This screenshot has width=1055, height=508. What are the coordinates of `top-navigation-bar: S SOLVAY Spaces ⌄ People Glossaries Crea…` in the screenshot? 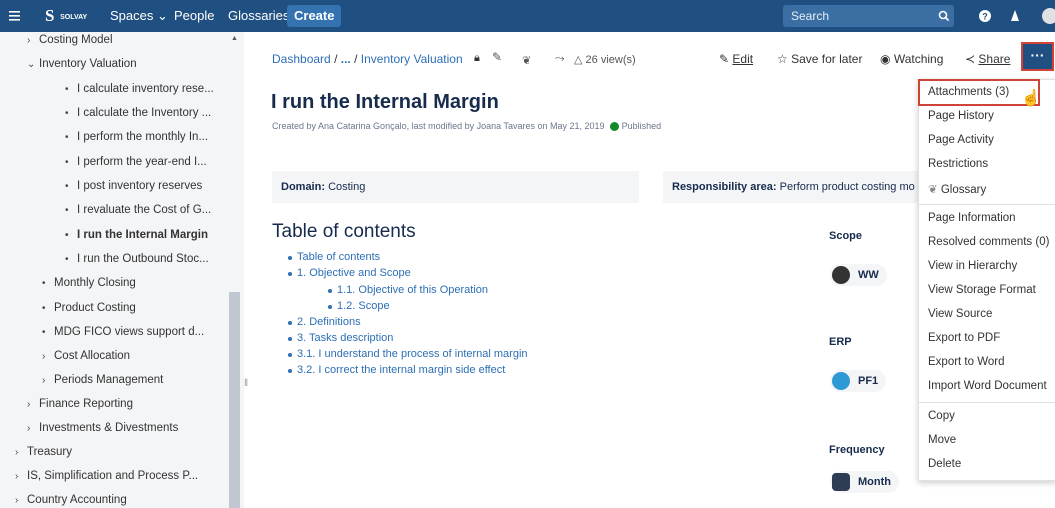 It's located at (527, 16).